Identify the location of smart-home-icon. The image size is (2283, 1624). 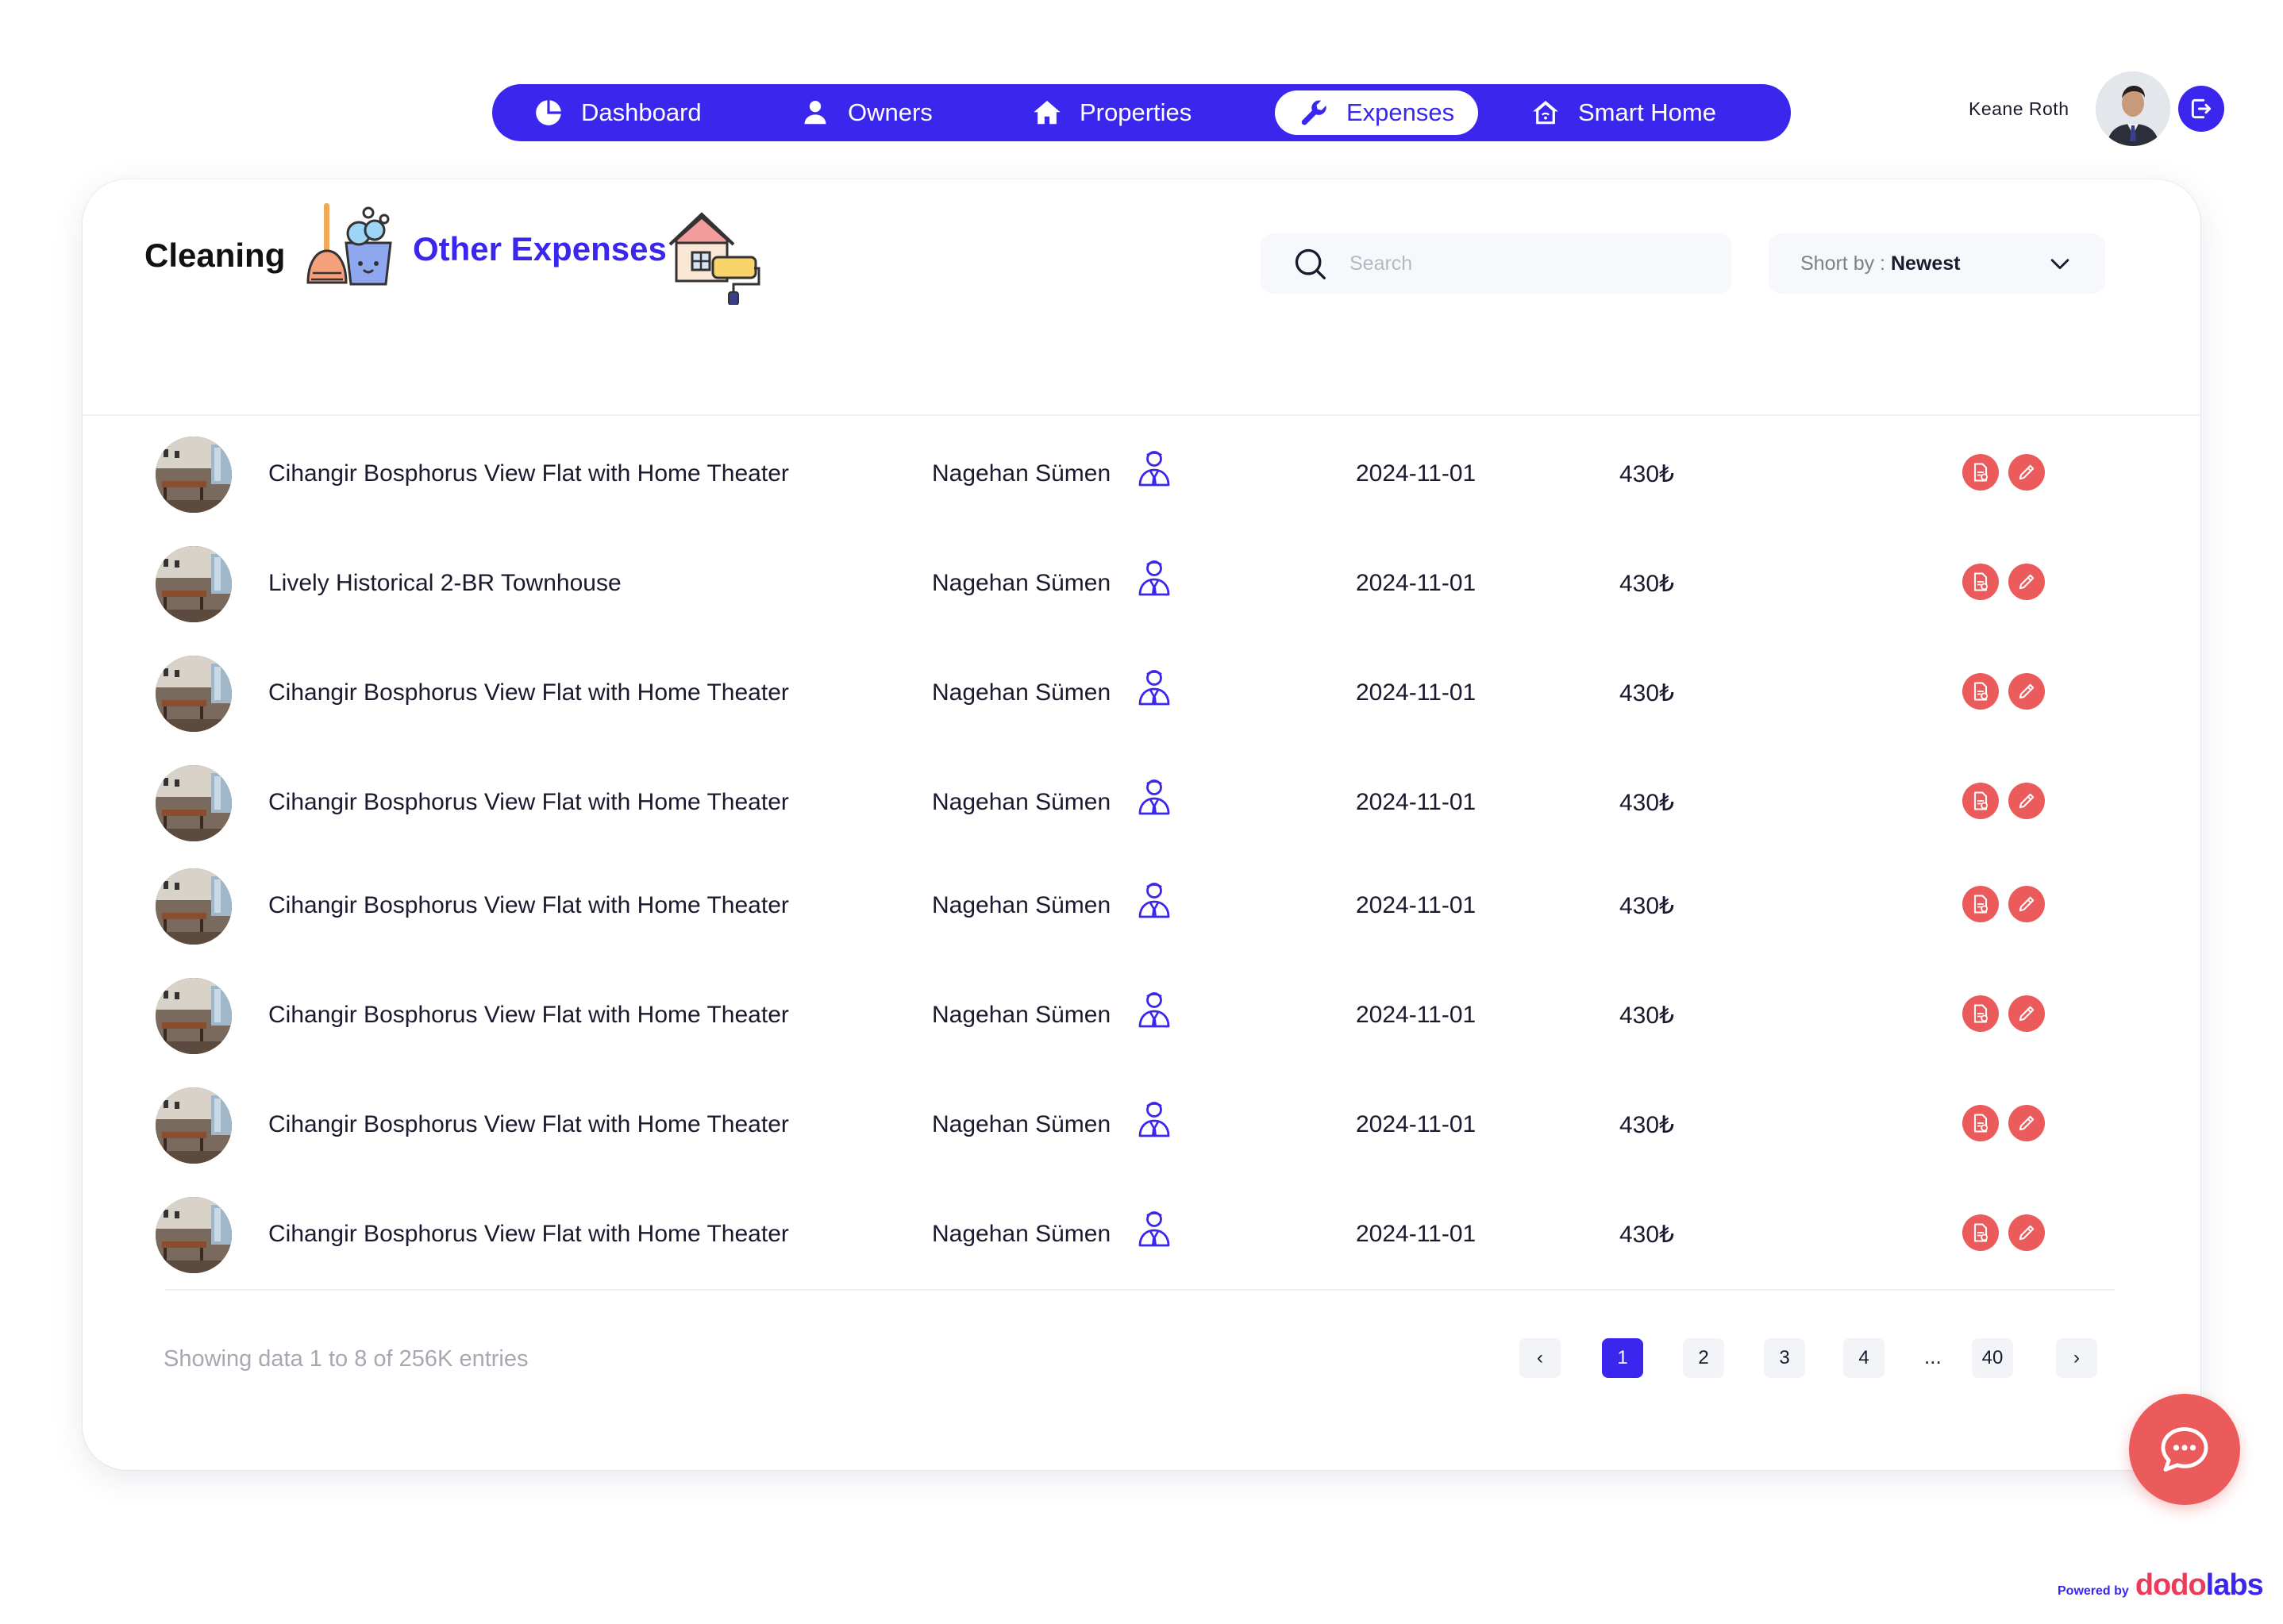
(1545, 112).